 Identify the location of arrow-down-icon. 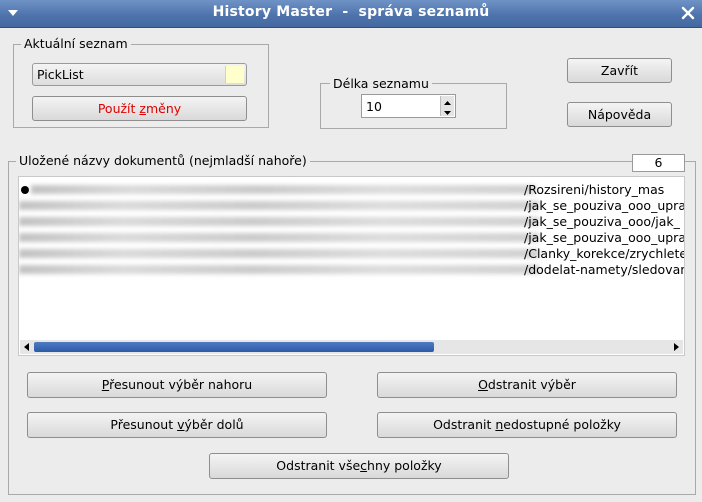
(447, 113).